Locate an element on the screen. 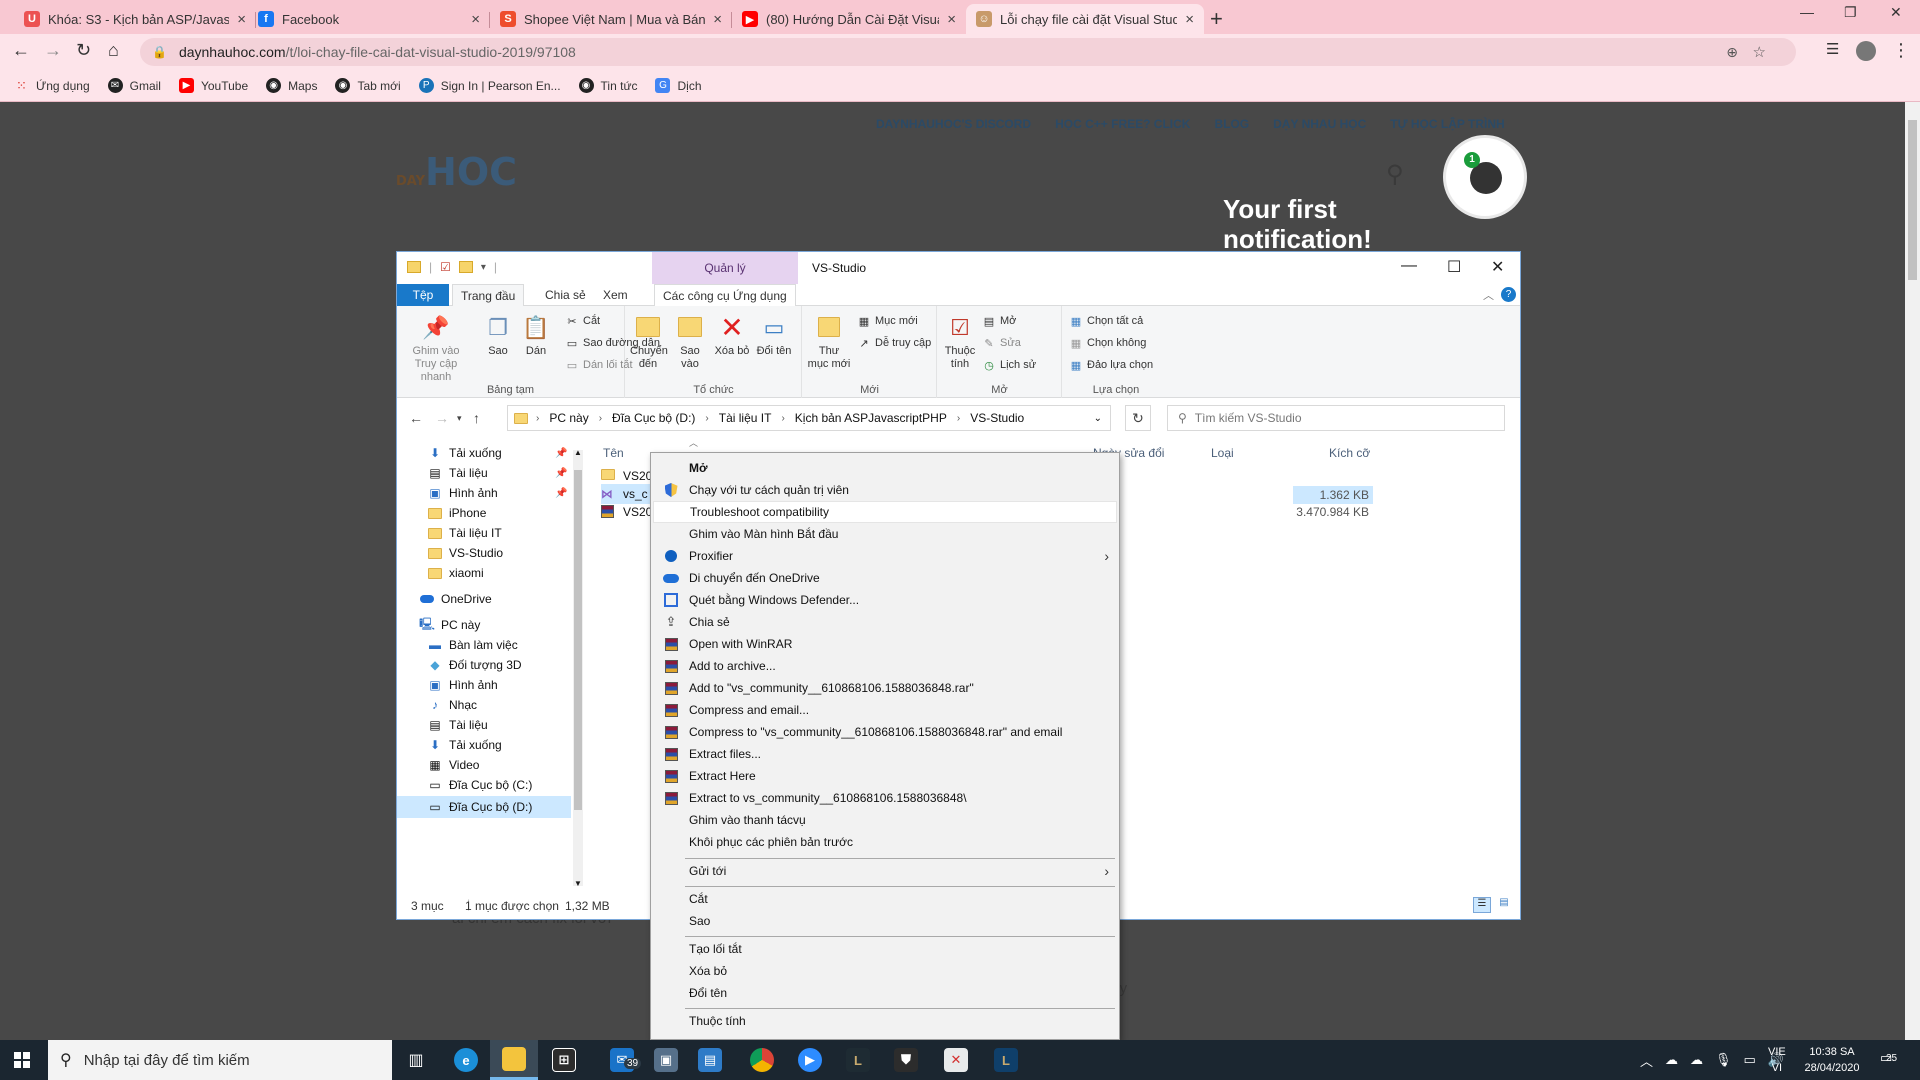 The height and width of the screenshot is (1080, 1920). bookmark-youtube: ▶ YouTube is located at coordinates (213, 85).